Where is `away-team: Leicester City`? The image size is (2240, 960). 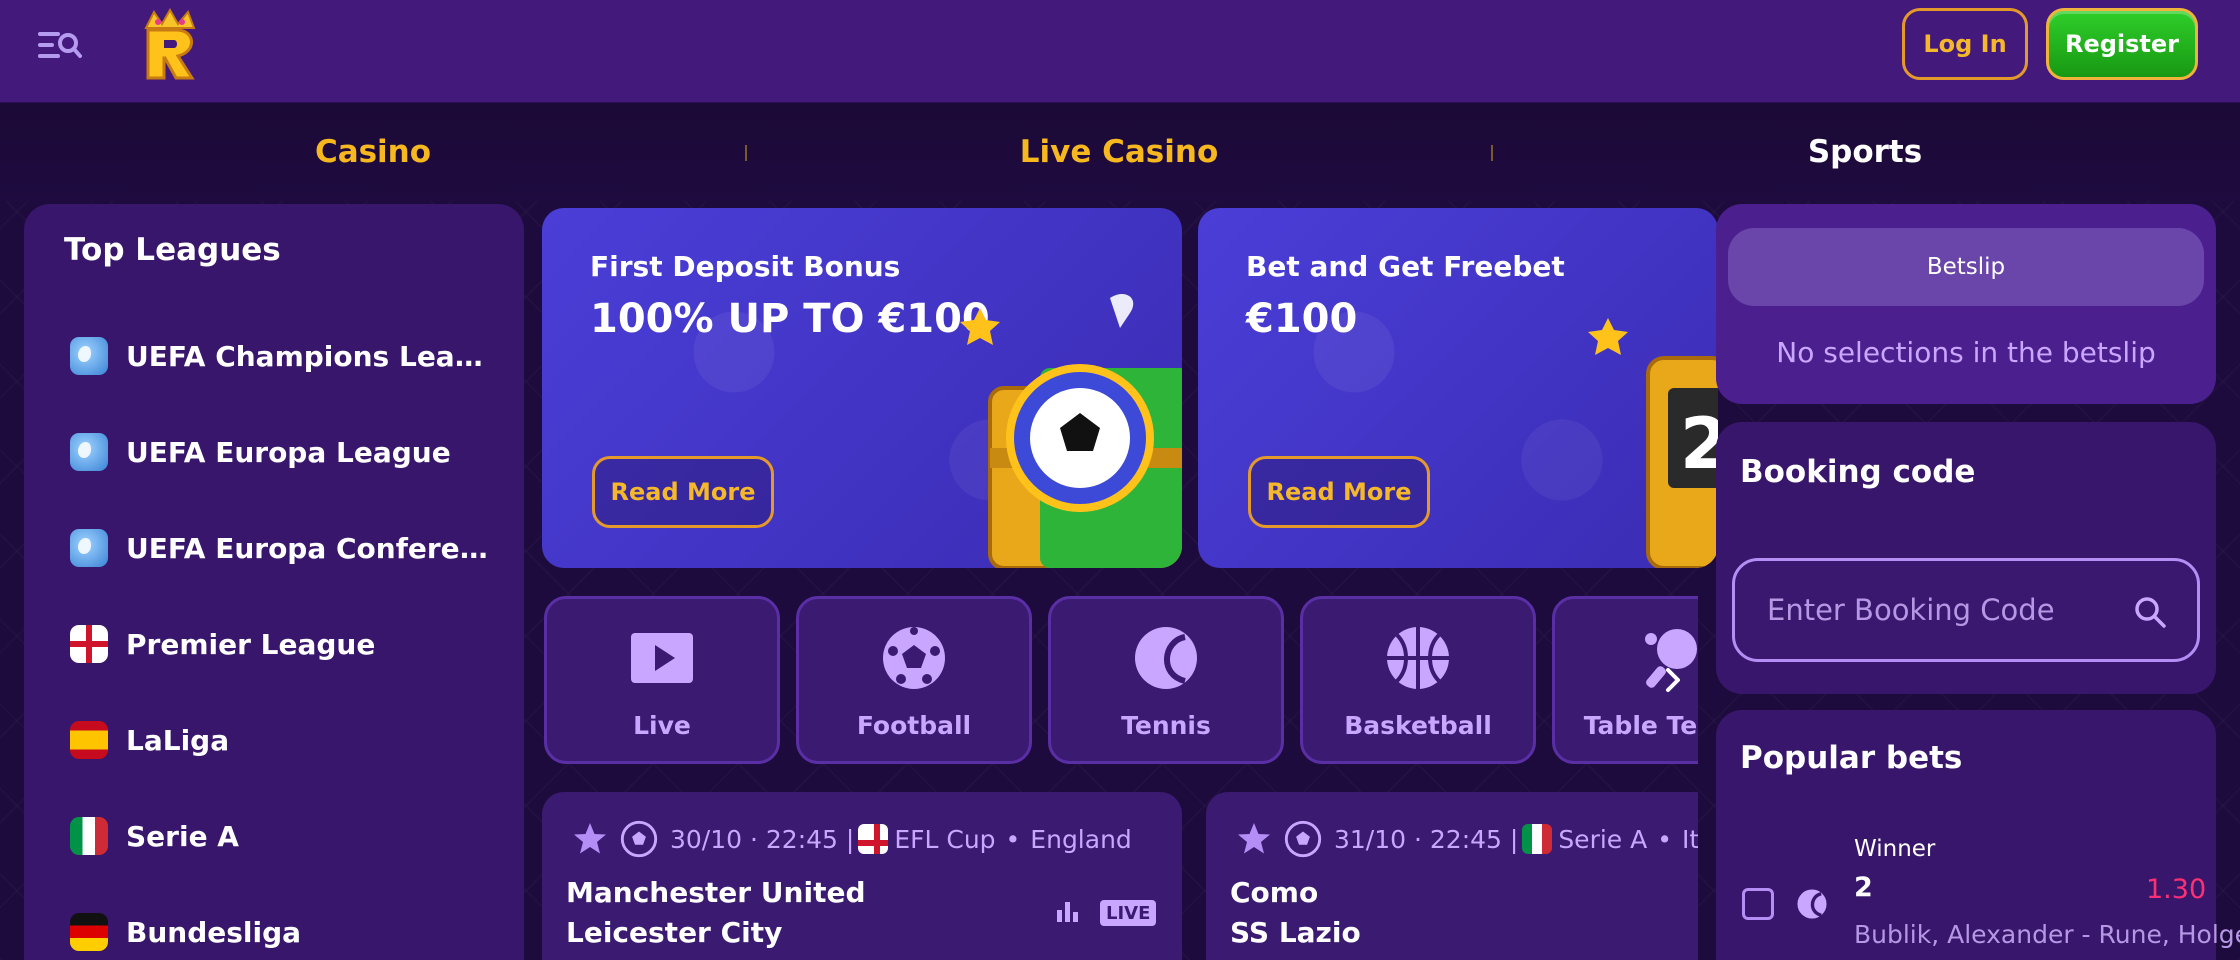 away-team: Leicester City is located at coordinates (674, 932).